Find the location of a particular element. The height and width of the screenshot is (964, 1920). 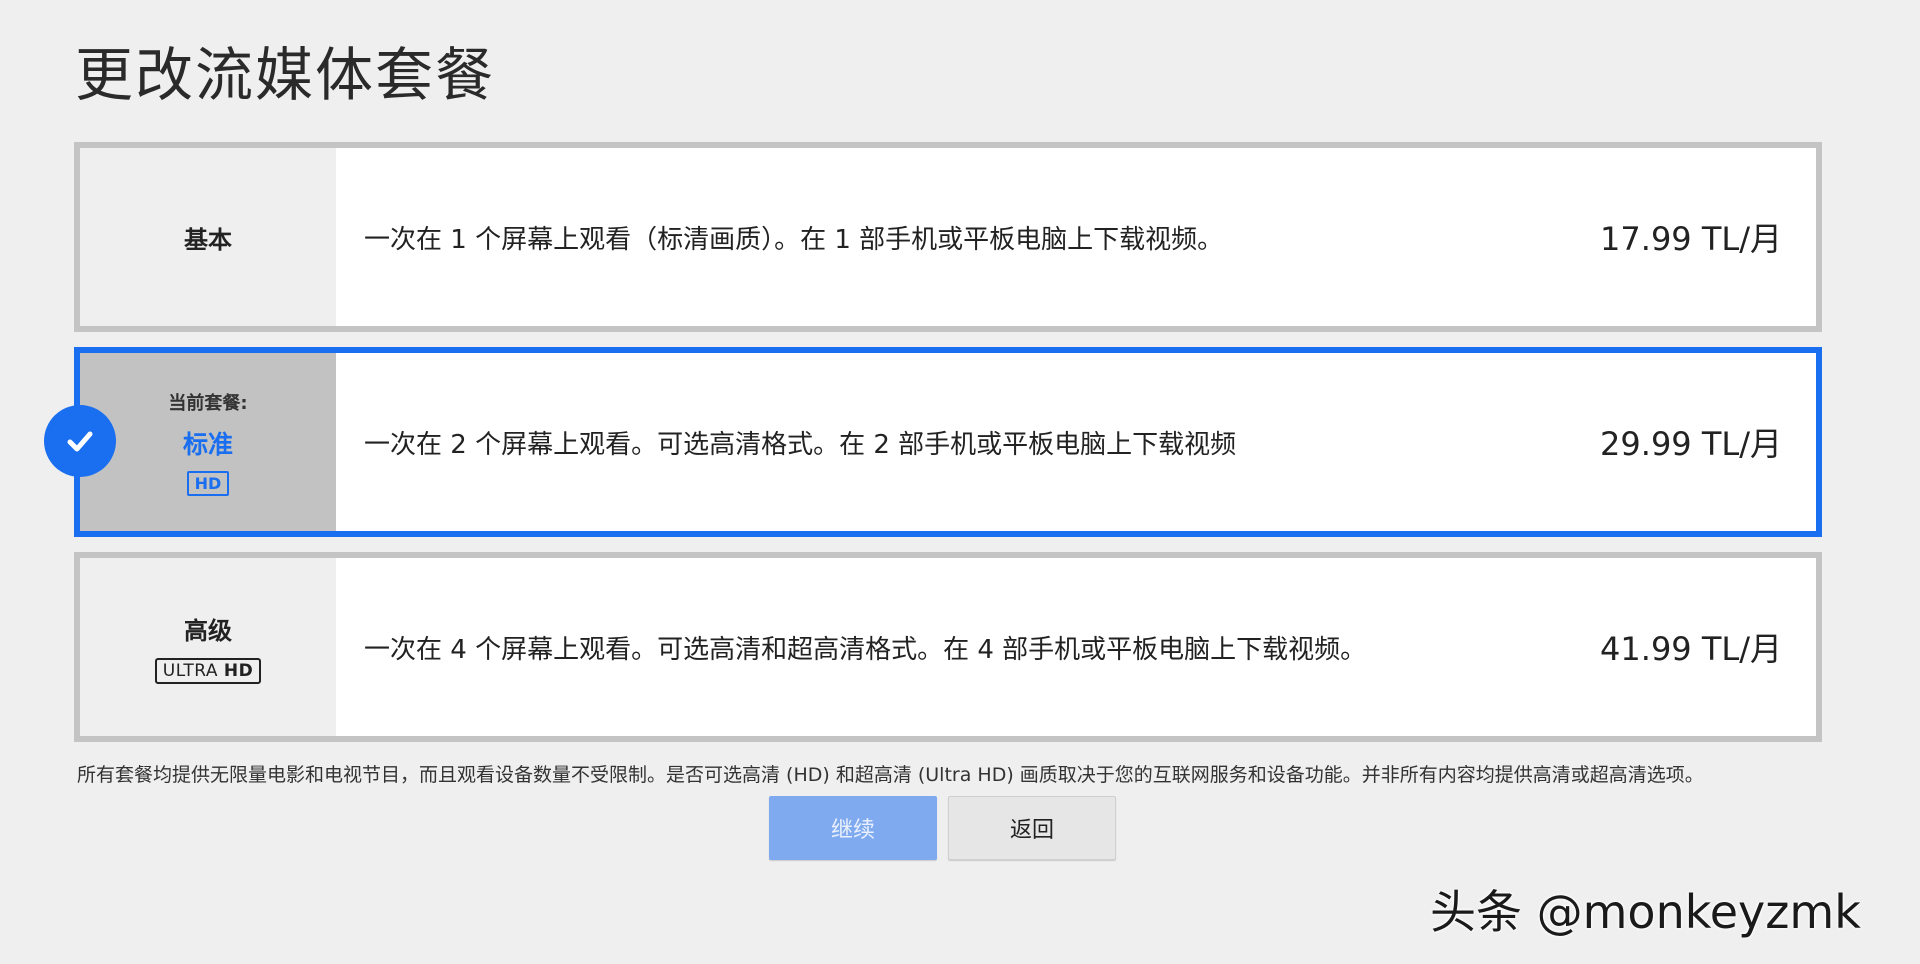

ultra-hd-badge: ULTRA HD is located at coordinates (208, 670).